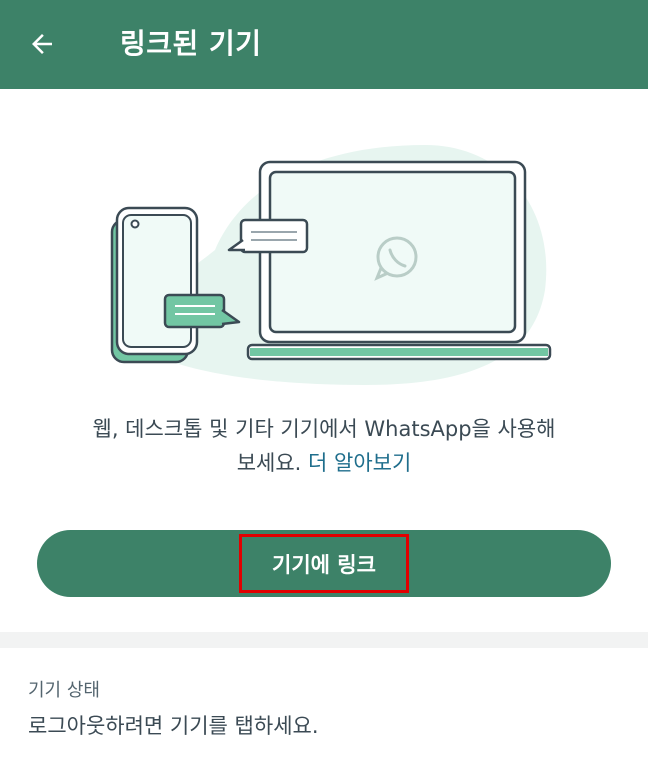 The width and height of the screenshot is (648, 765). What do you see at coordinates (324, 44) in the screenshot?
I see `app-bar: 링크된 기기` at bounding box center [324, 44].